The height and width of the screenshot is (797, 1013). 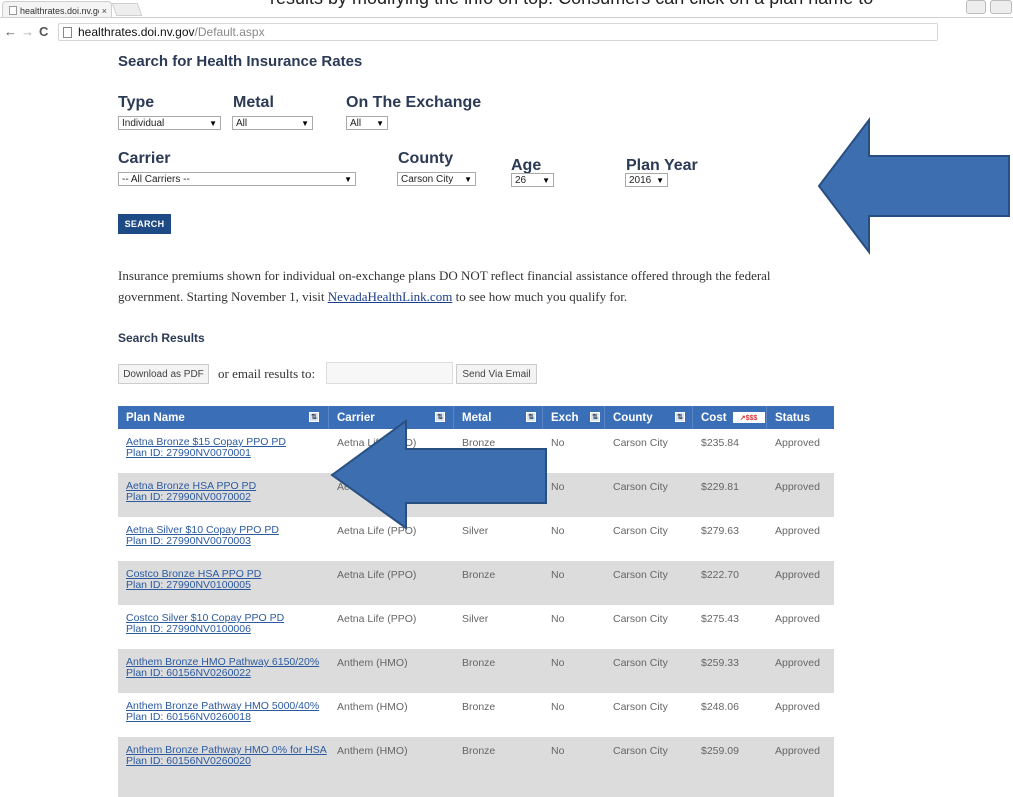 What do you see at coordinates (169, 123) in the screenshot?
I see `type-select: Individual ▼` at bounding box center [169, 123].